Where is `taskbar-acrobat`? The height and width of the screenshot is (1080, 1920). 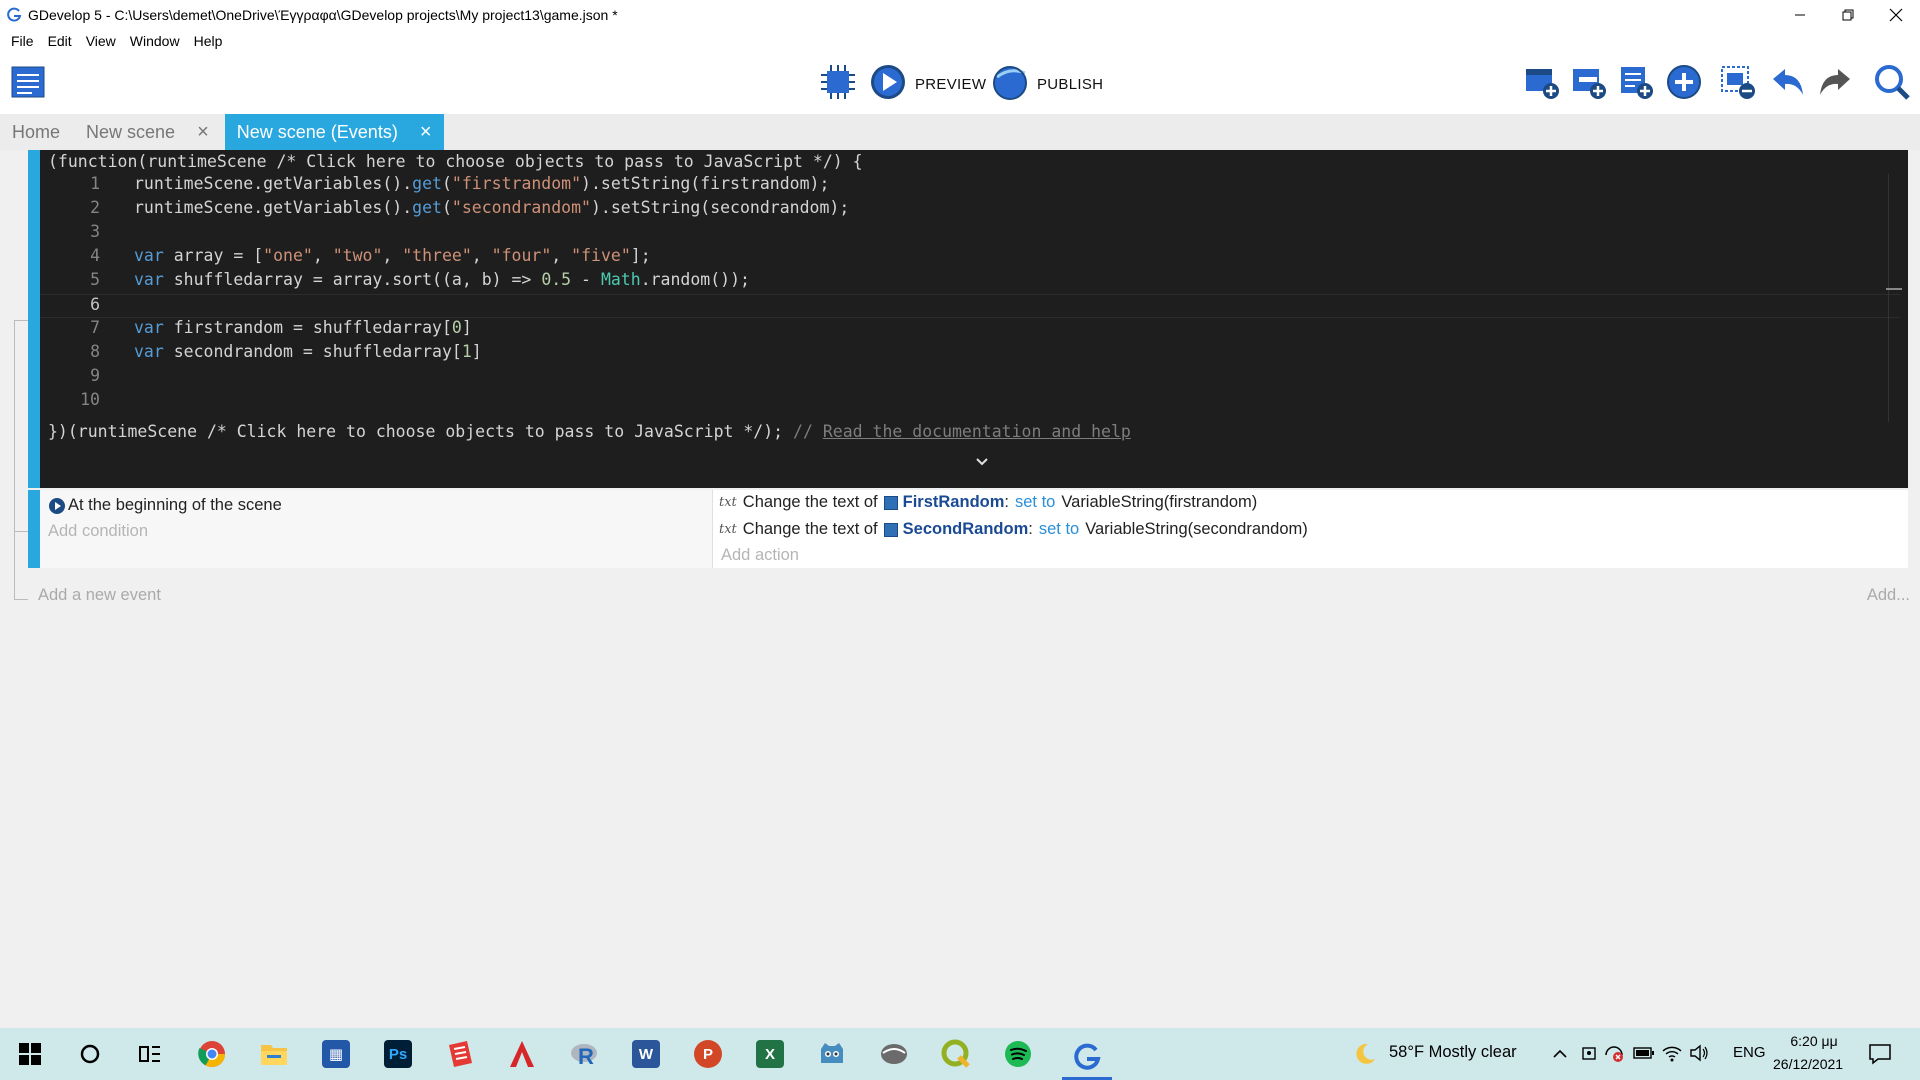
taskbar-acrobat is located at coordinates (522, 1054).